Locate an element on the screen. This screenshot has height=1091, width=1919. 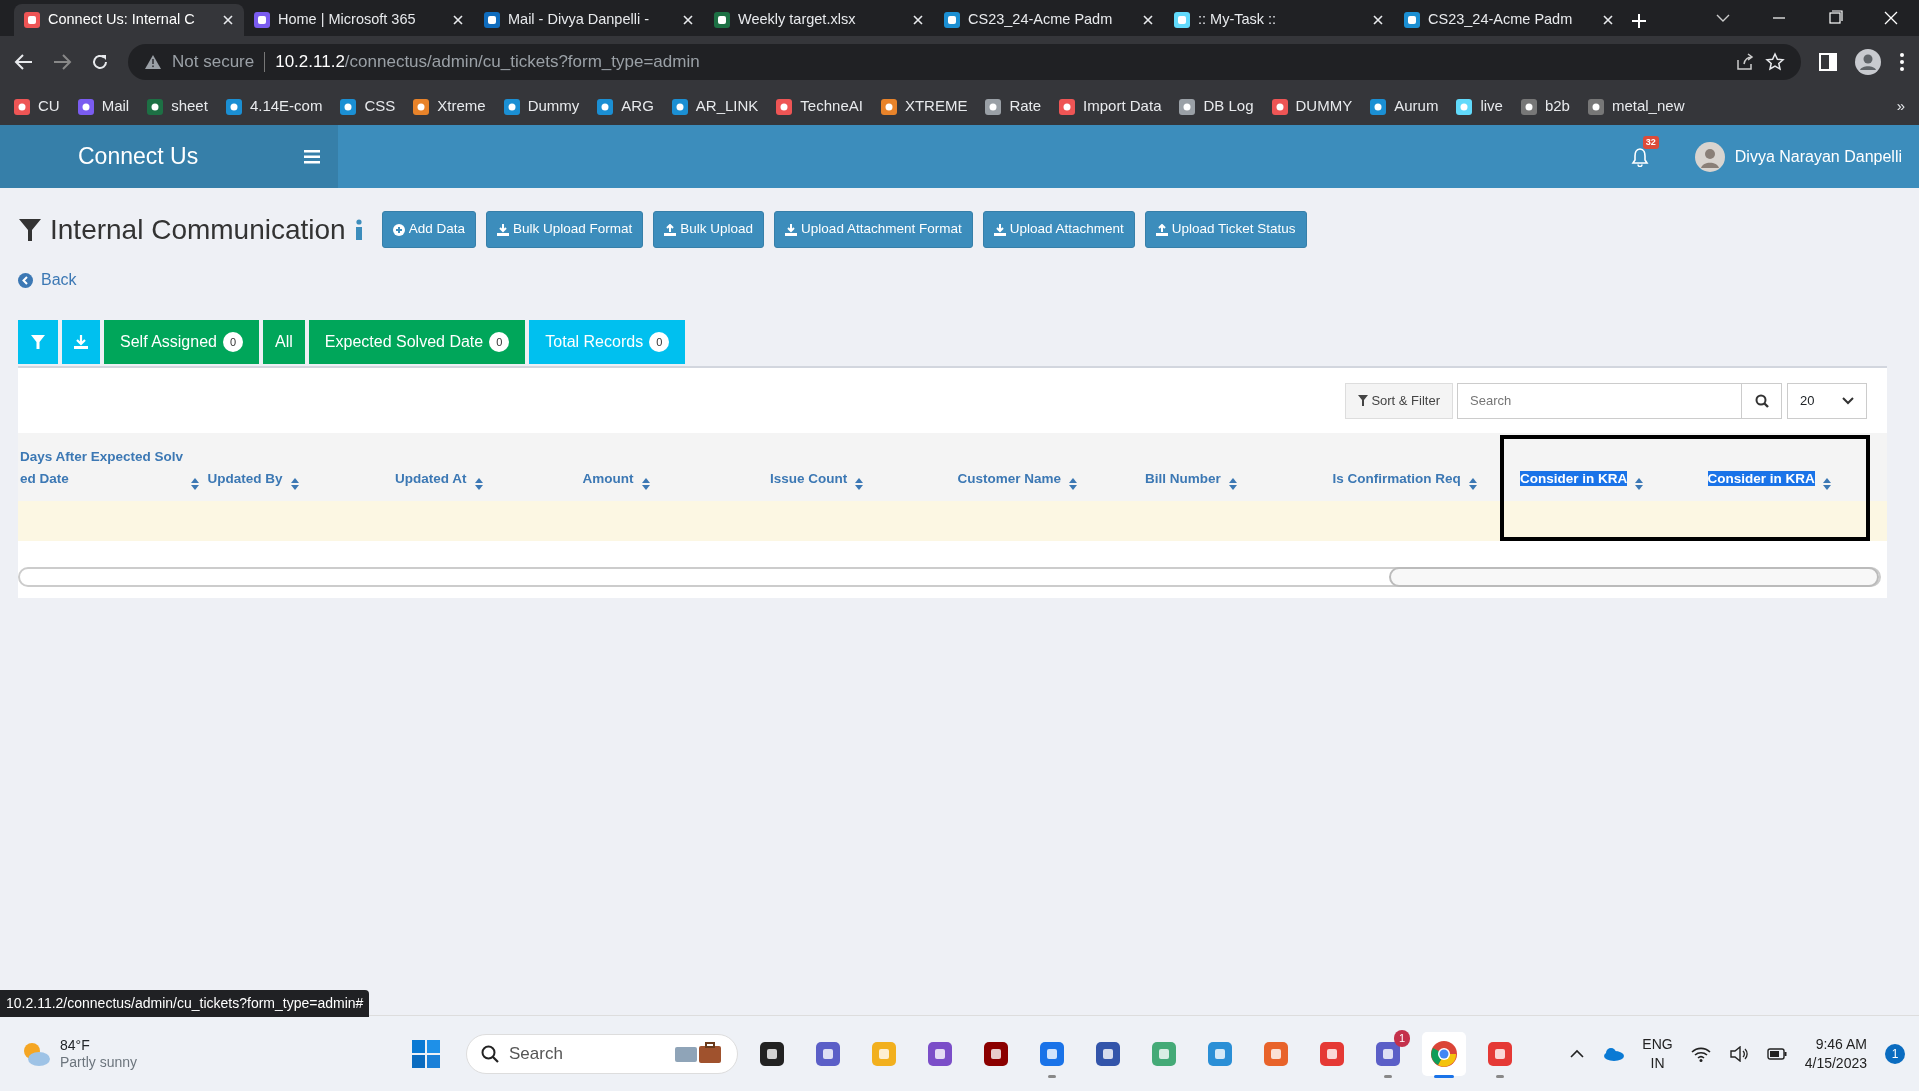
action-button: Upload Attachment is located at coordinates (1058, 229).